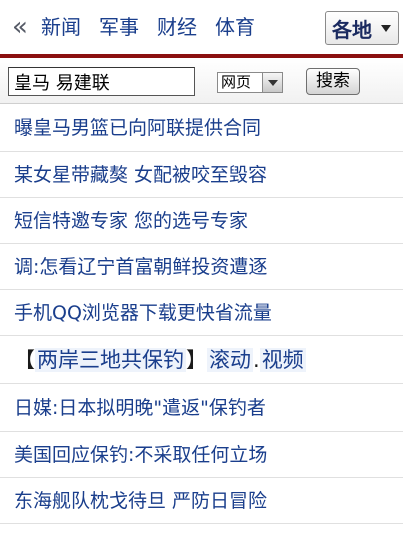 Image resolution: width=403 pixels, height=533 pixels. Describe the element at coordinates (201, 313) in the screenshot. I see `news-link: 手机QQ浏览器下载更快省流量` at that location.